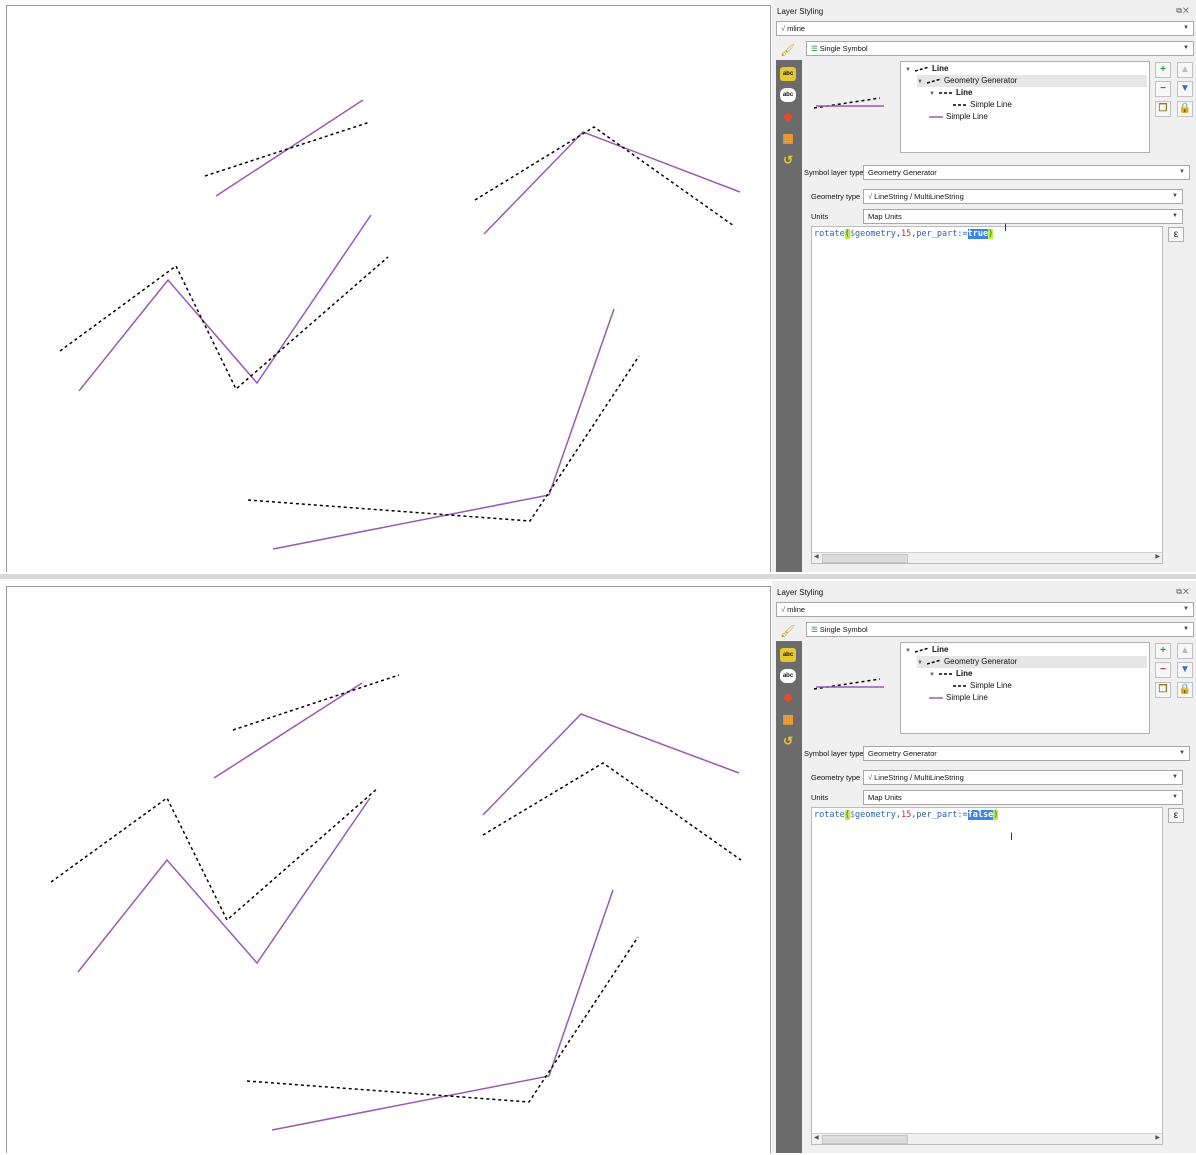 Image resolution: width=1196 pixels, height=1155 pixels. I want to click on panel-title: Layer Styling, so click(800, 592).